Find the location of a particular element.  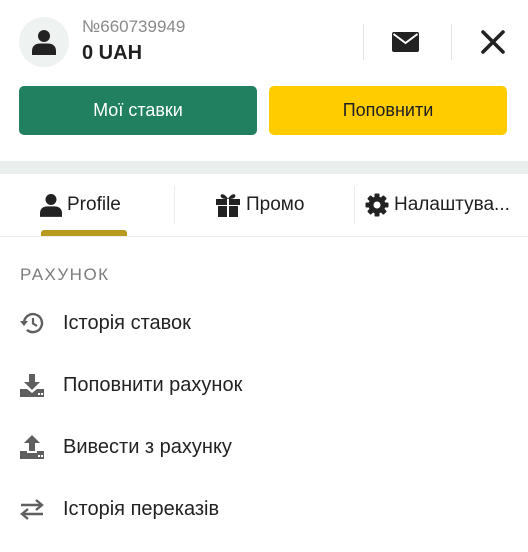

avatar is located at coordinates (44, 42).